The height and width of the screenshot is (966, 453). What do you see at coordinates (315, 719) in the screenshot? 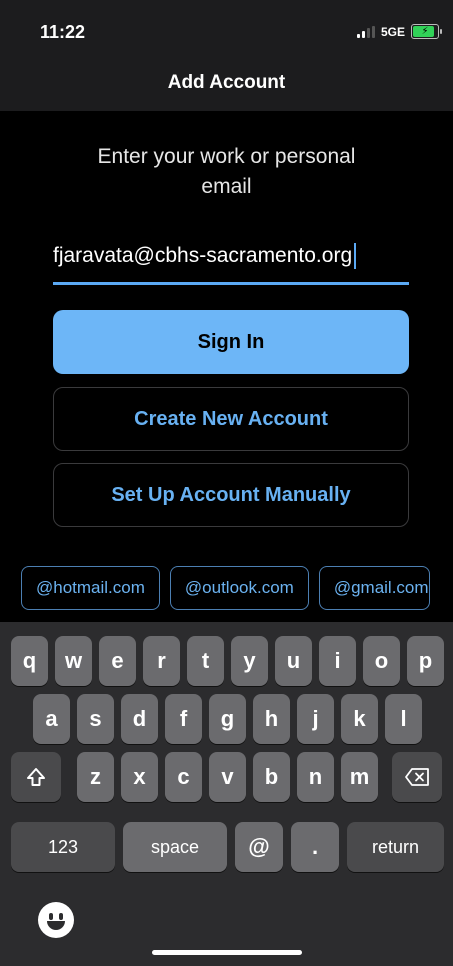
I see `key-j: j` at bounding box center [315, 719].